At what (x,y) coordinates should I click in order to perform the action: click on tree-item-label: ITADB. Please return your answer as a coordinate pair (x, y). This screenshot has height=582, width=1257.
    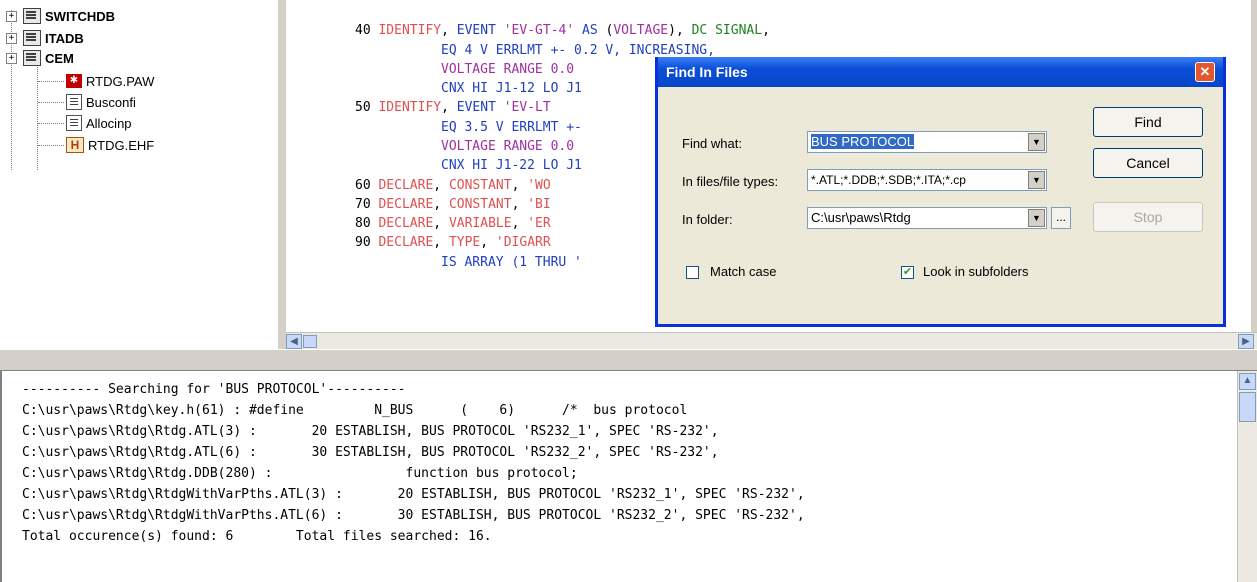
    Looking at the image, I should click on (64, 38).